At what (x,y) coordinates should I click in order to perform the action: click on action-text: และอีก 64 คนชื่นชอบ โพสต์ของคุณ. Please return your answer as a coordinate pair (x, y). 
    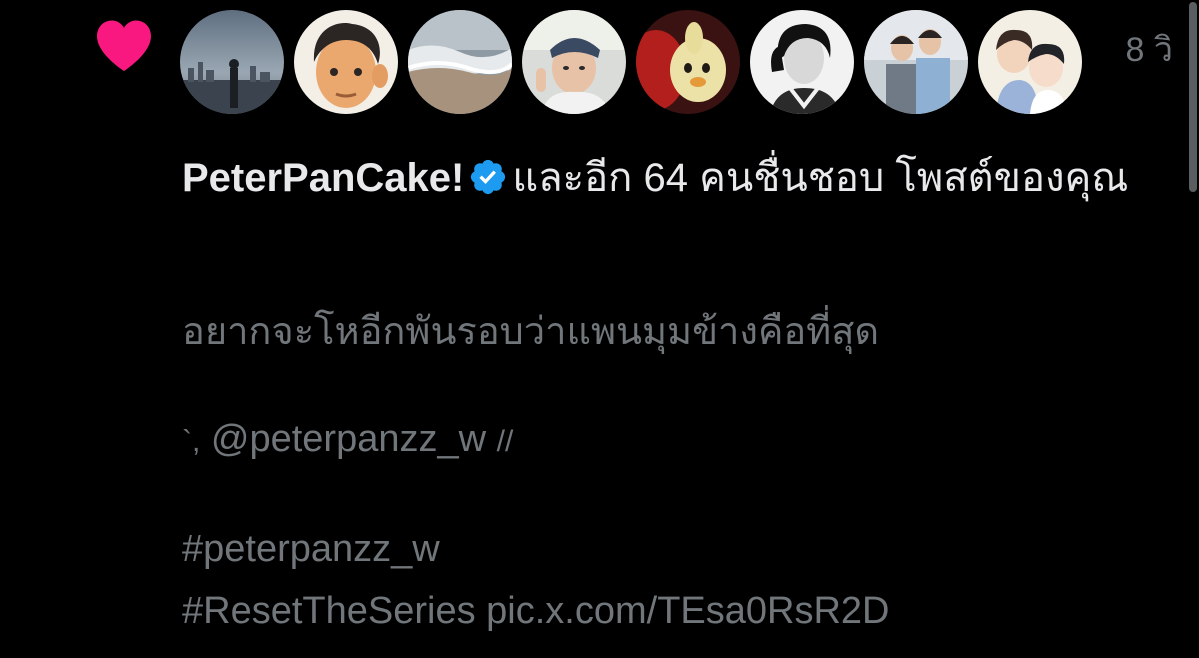
    Looking at the image, I should click on (820, 178).